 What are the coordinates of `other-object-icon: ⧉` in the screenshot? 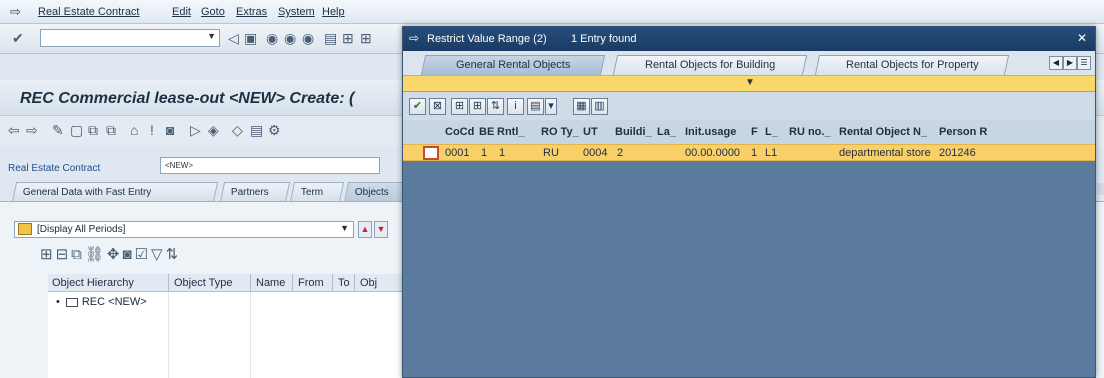 It's located at (111, 130).